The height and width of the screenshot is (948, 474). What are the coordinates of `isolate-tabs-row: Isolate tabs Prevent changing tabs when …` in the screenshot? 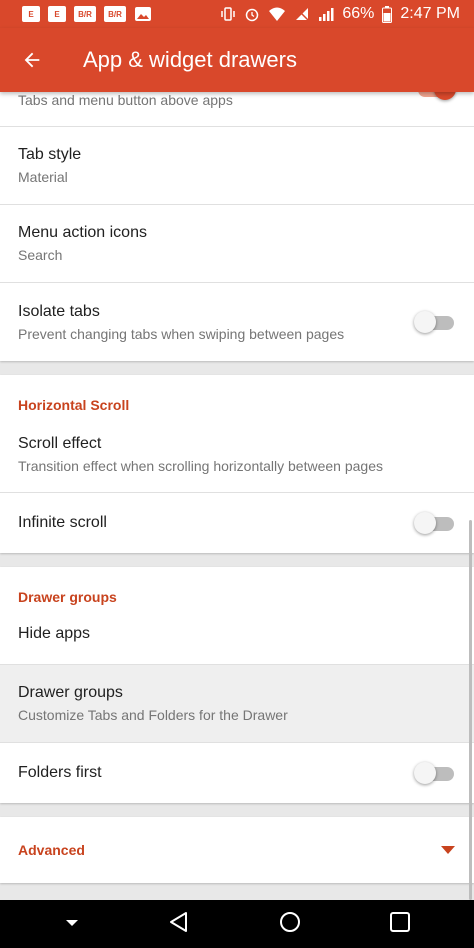 It's located at (237, 322).